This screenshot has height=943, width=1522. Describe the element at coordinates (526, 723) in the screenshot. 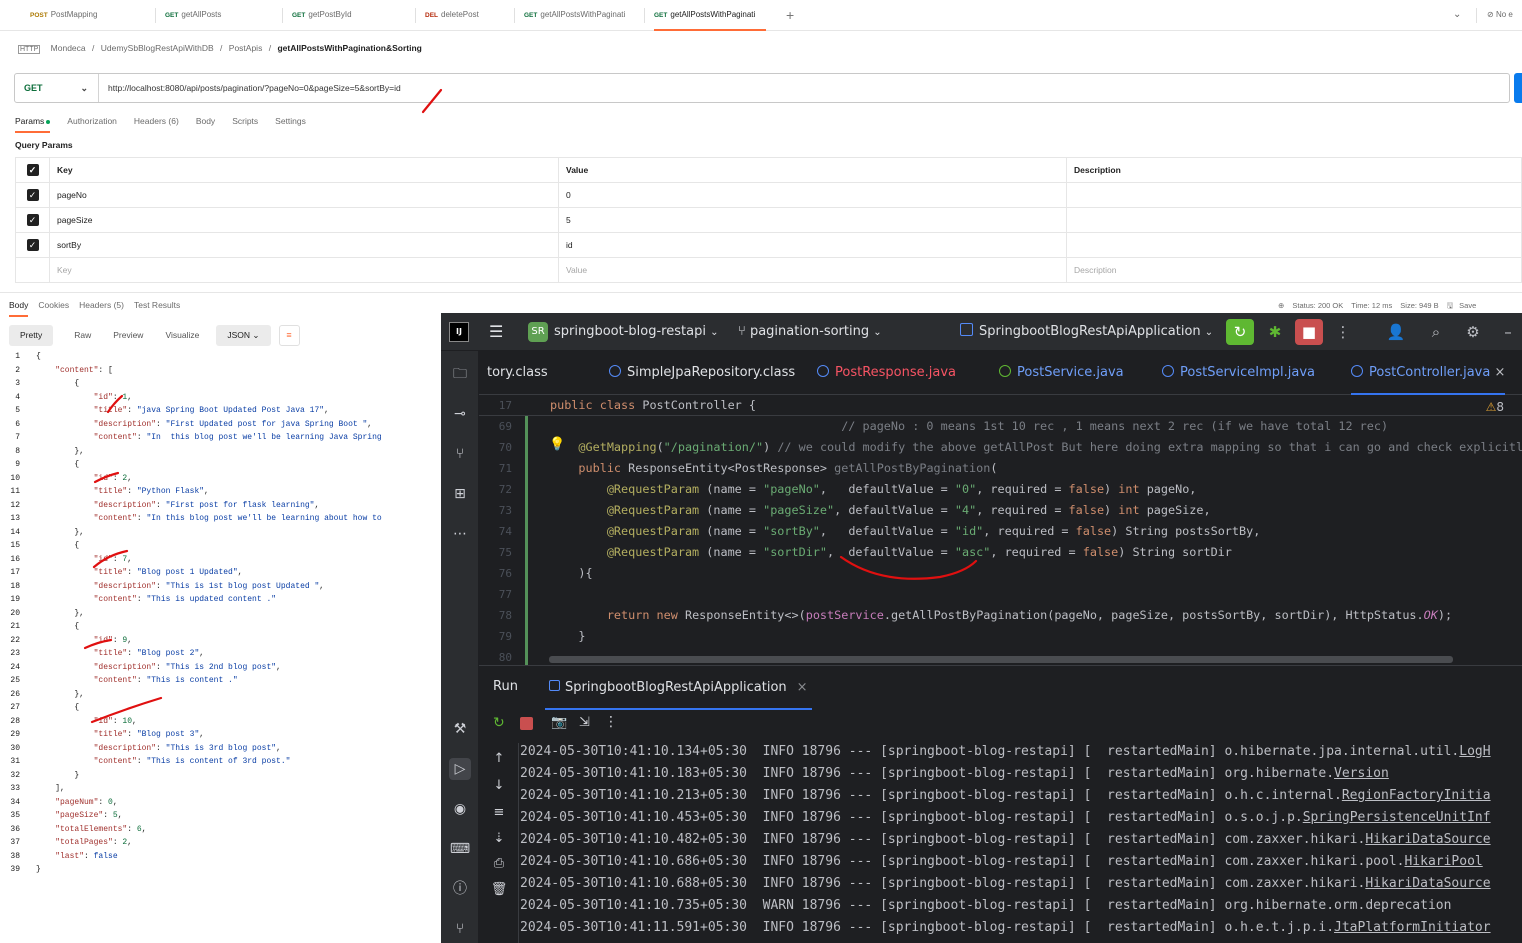

I see `stop-icon` at that location.